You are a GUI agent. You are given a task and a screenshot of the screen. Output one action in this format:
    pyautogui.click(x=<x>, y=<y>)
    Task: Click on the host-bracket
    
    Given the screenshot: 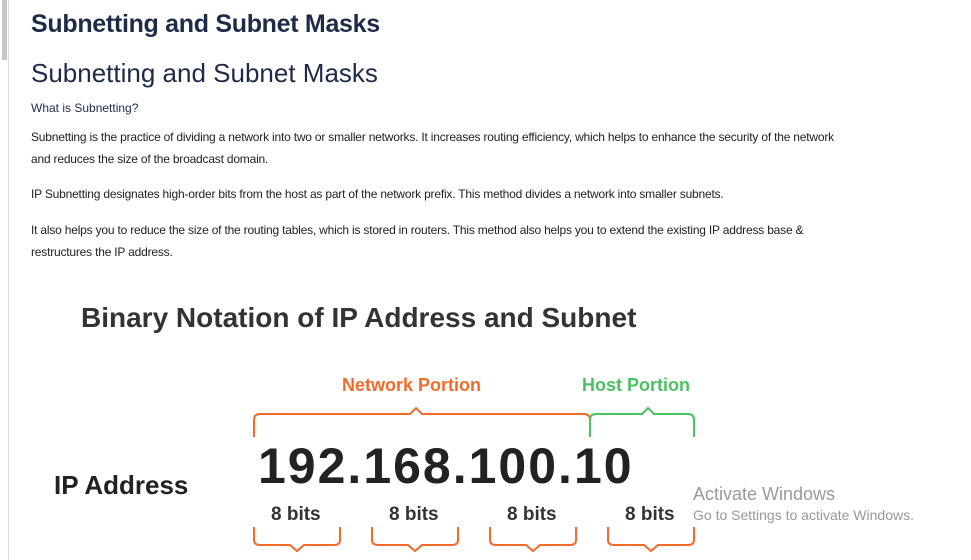 What is the action you would take?
    pyautogui.click(x=642, y=421)
    